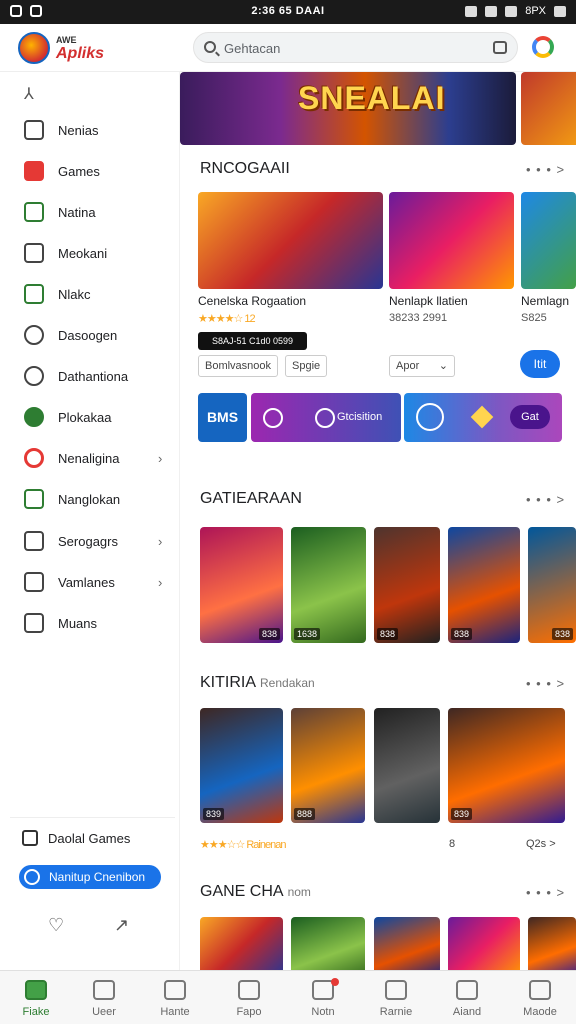  I want to click on nav-tab-profile: Maode, so click(540, 997).